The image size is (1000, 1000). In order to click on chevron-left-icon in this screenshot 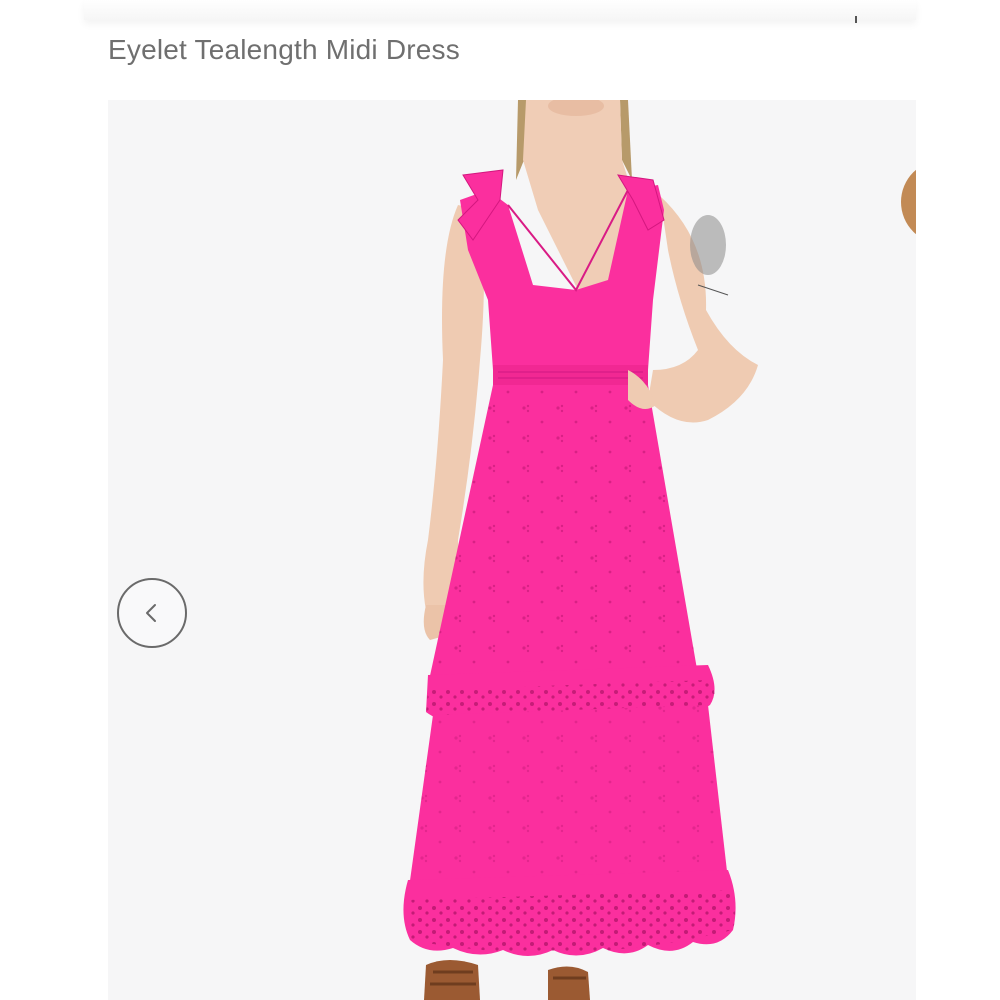, I will do `click(151, 613)`.